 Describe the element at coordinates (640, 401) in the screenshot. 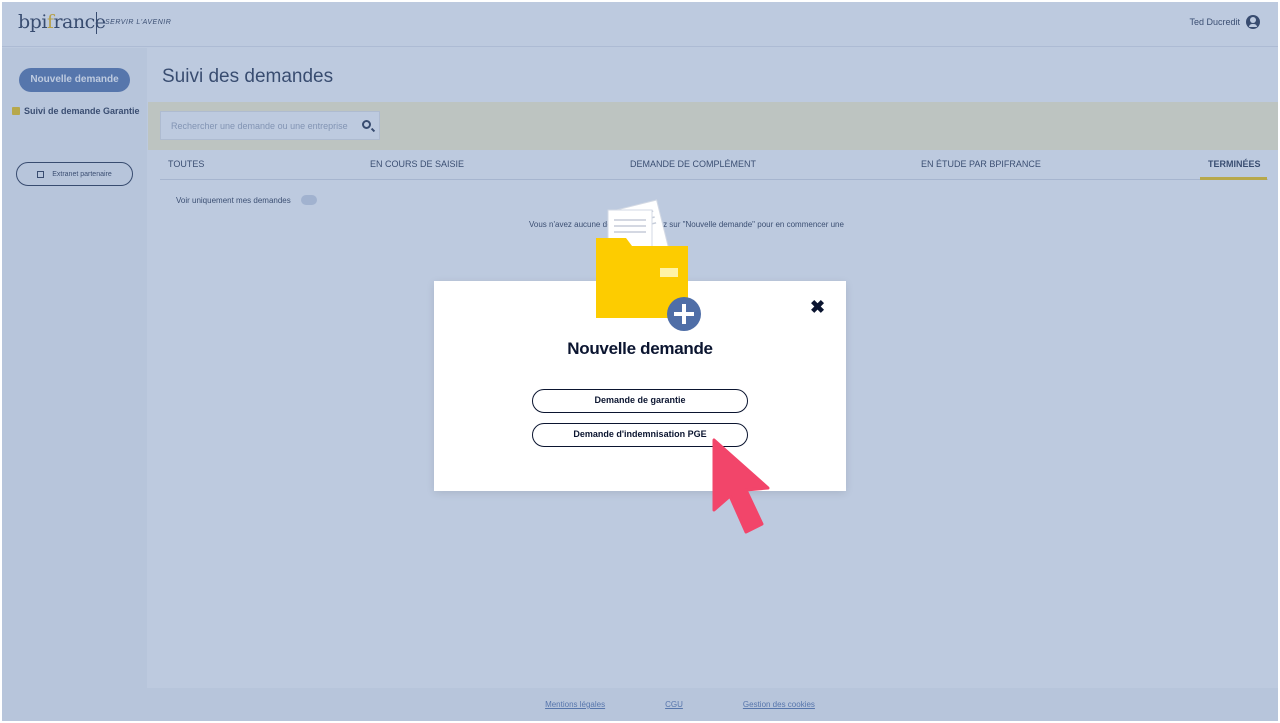

I see `guarantee-request-button: Demande de garantie` at that location.